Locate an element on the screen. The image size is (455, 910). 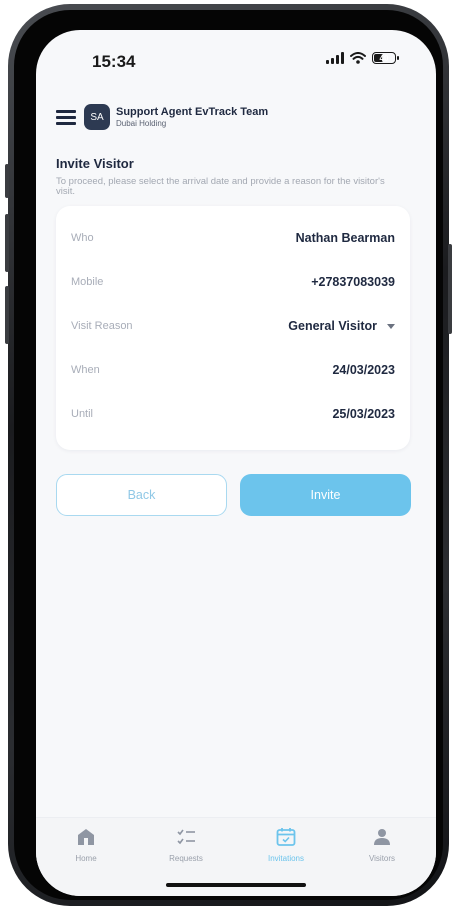
until-date-value: 25/03/2023 is located at coordinates (363, 414).